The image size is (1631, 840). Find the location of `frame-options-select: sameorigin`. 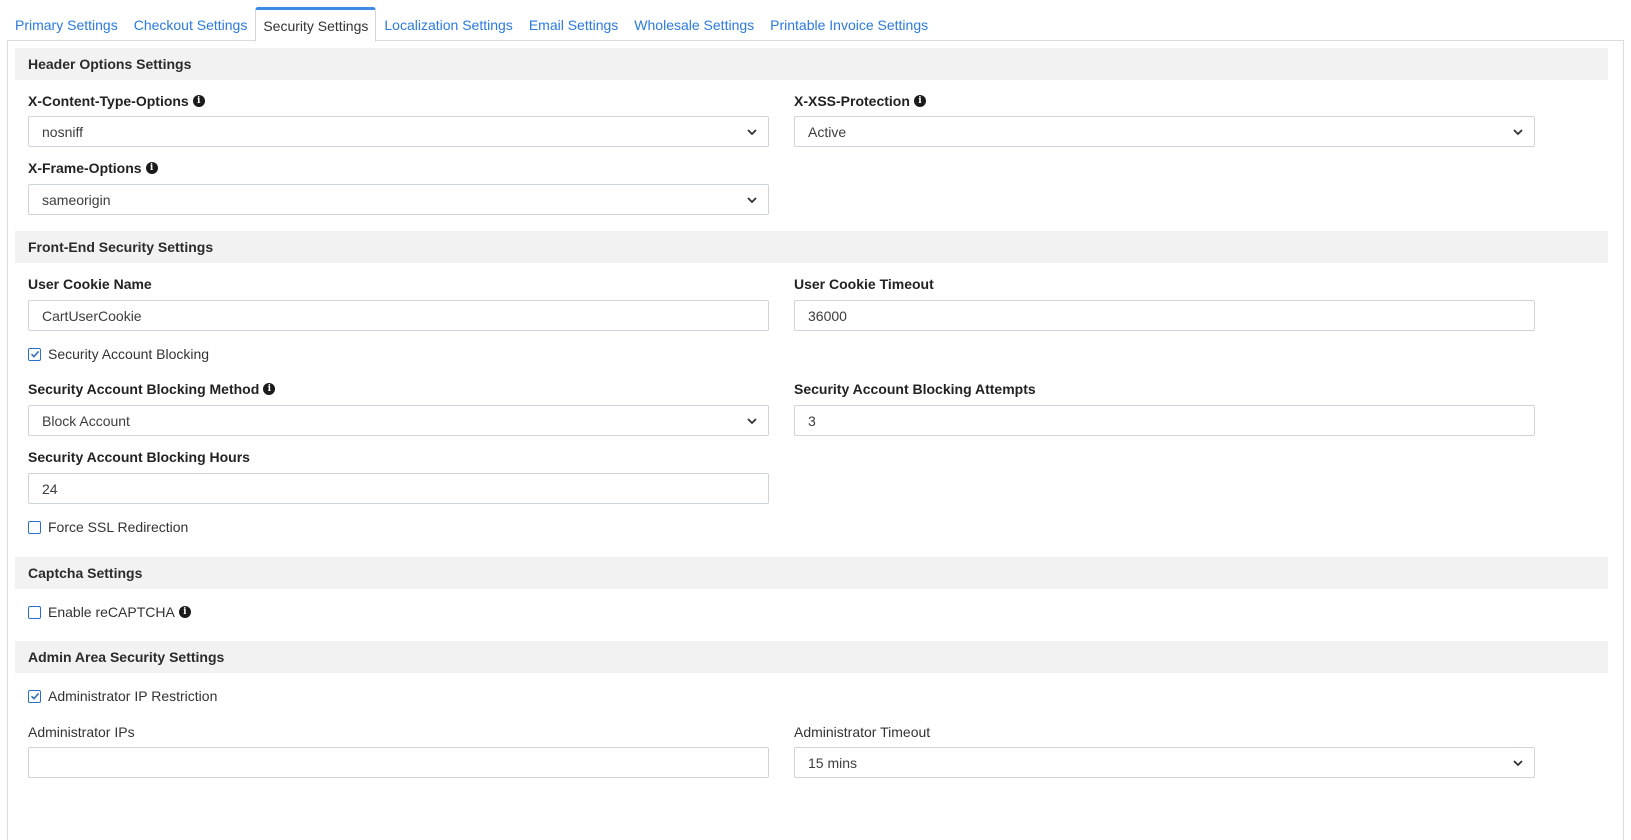

frame-options-select: sameorigin is located at coordinates (398, 199).